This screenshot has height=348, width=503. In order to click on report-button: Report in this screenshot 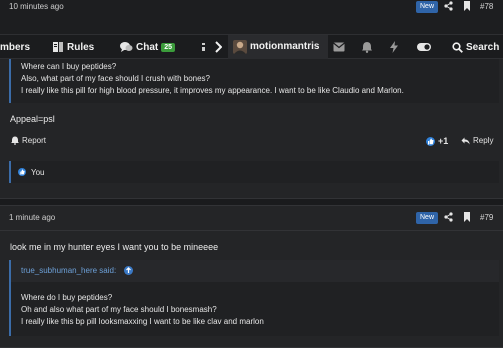, I will do `click(28, 140)`.